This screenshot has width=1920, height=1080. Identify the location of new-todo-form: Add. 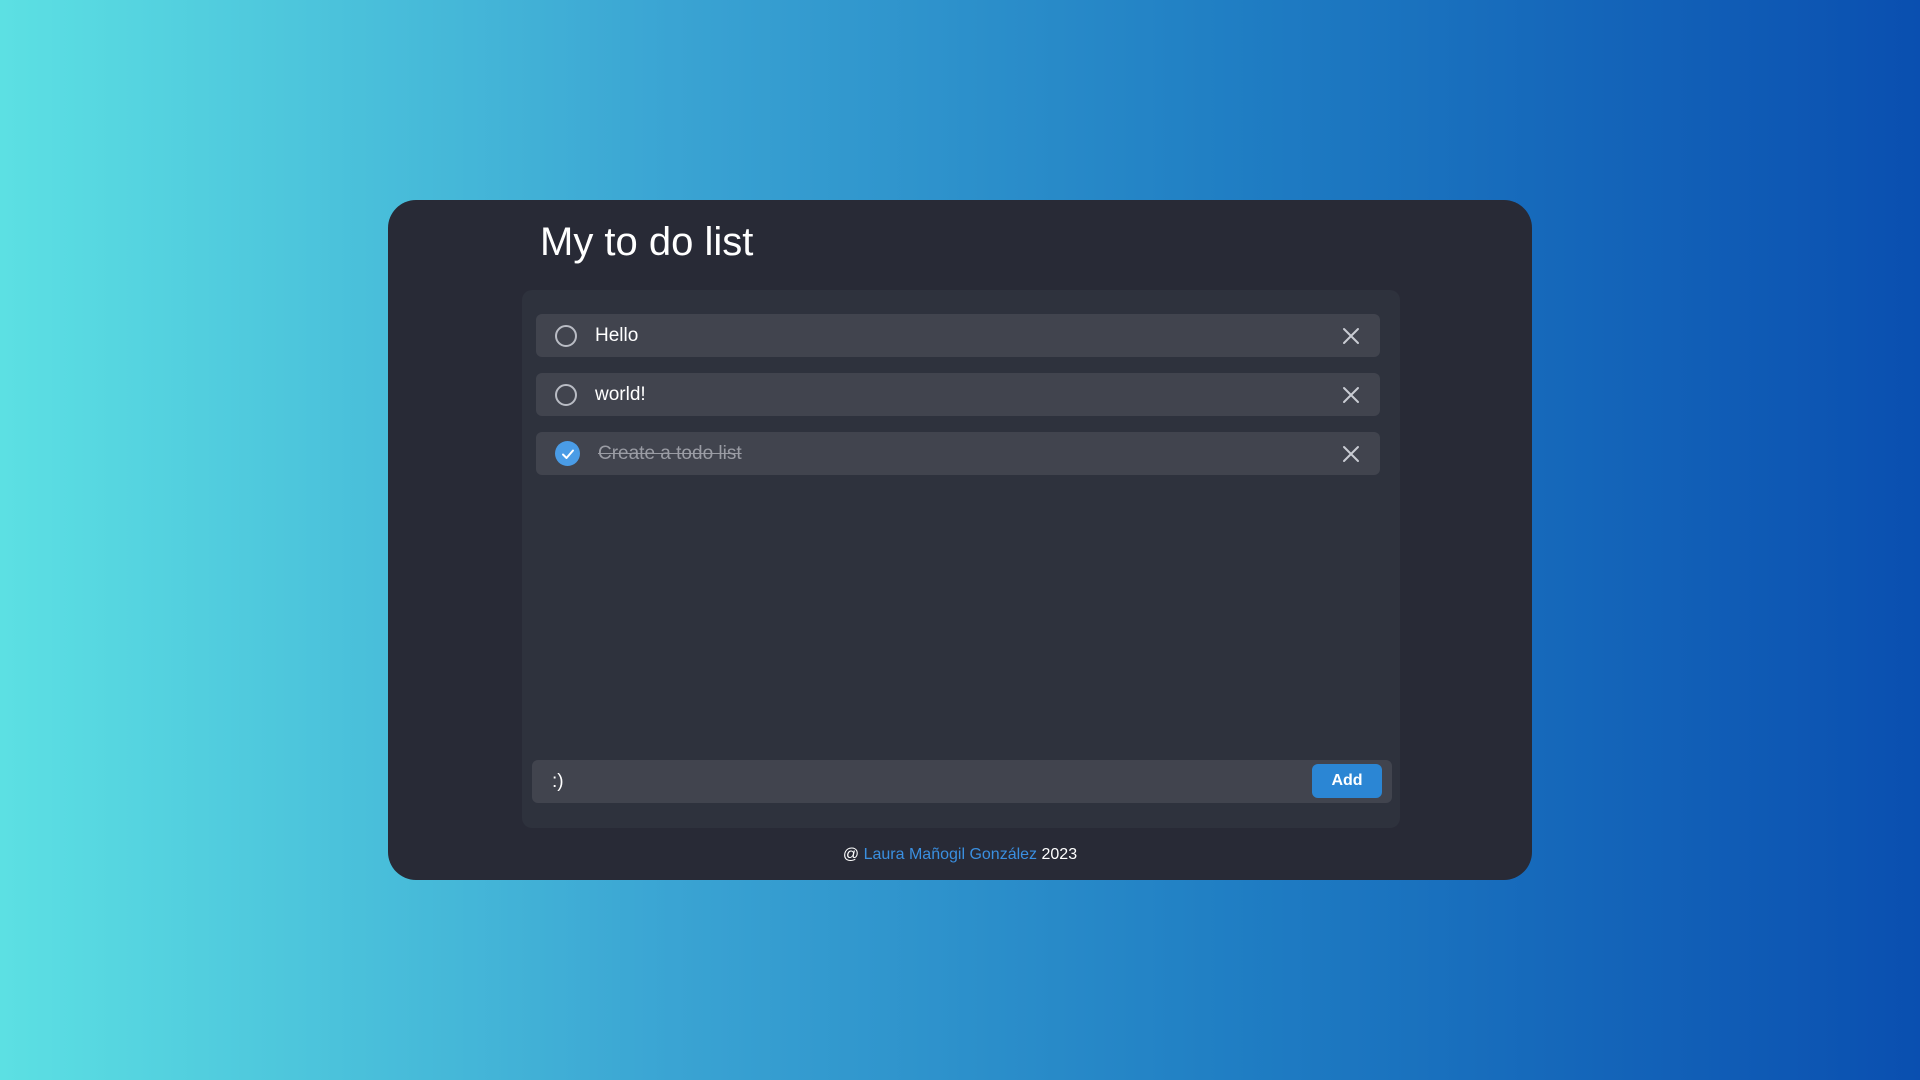
(962, 781).